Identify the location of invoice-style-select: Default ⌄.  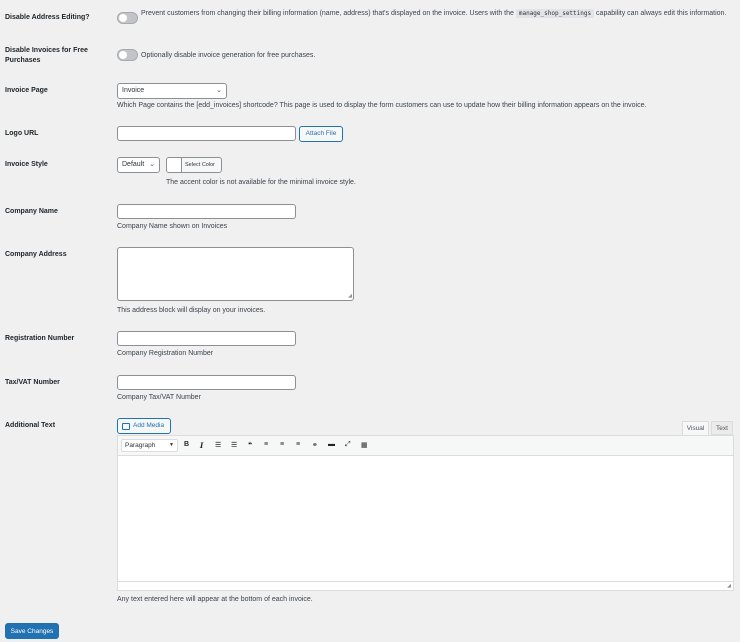
(138, 165).